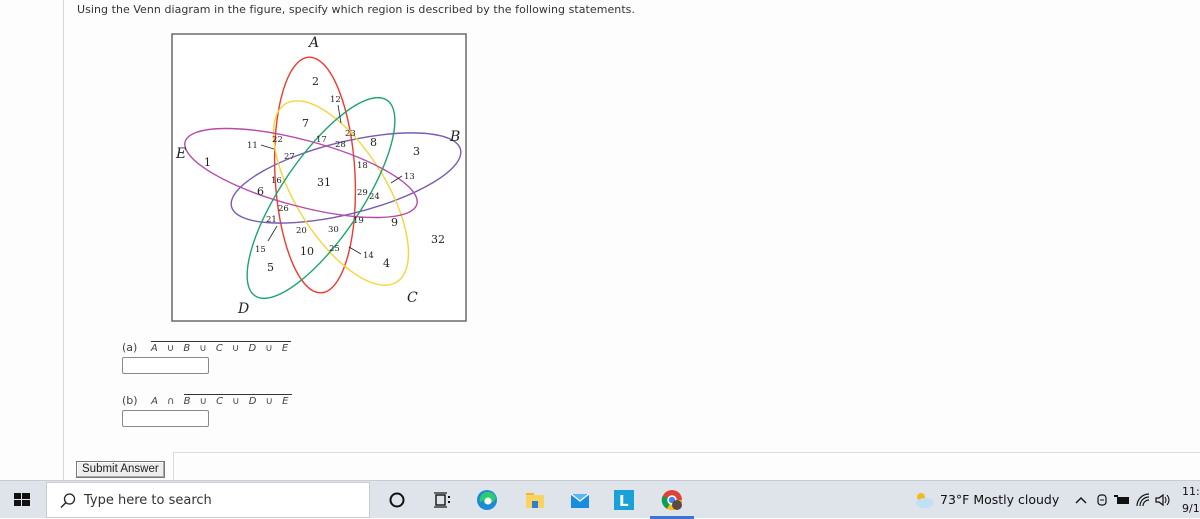 The width and height of the screenshot is (1200, 519). Describe the element at coordinates (237, 400) in the screenshot. I see `part-b-expression-overlined: B ∪ C ∪ D ∪ E` at that location.